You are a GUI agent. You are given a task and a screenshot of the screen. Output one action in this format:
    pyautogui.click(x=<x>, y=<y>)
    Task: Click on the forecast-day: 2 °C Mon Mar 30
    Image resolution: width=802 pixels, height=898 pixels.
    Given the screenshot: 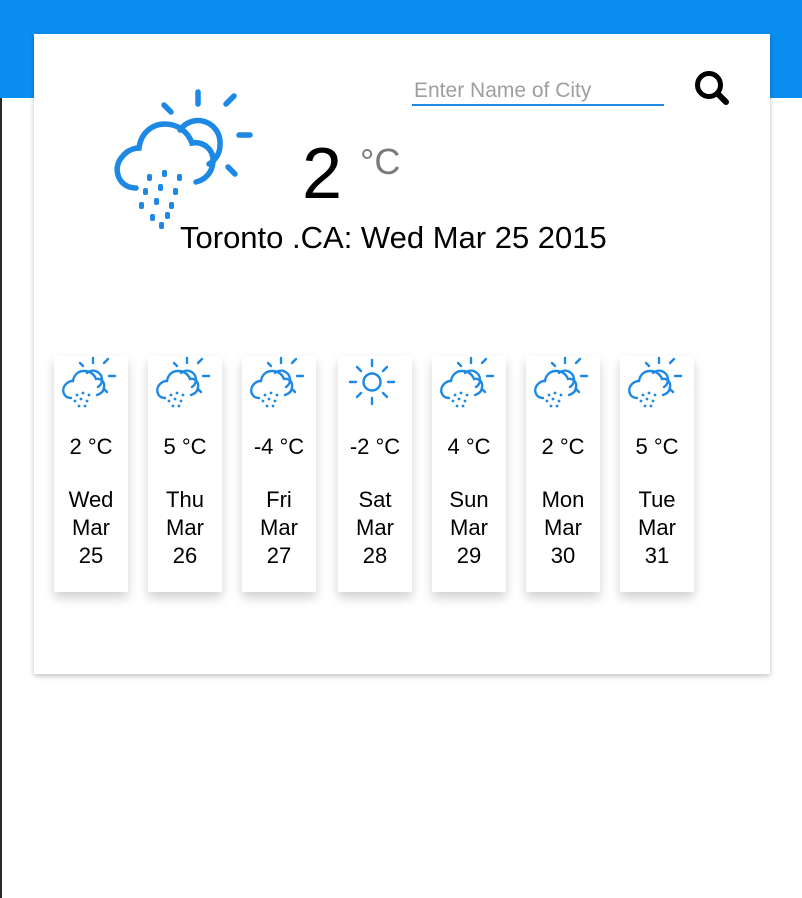 What is the action you would take?
    pyautogui.click(x=563, y=474)
    